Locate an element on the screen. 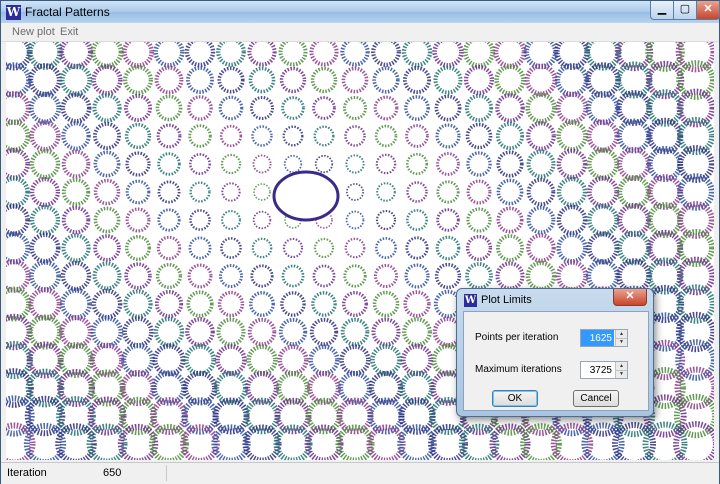 This screenshot has width=720, height=484. menu-bar: New plot Exit is located at coordinates (360, 32).